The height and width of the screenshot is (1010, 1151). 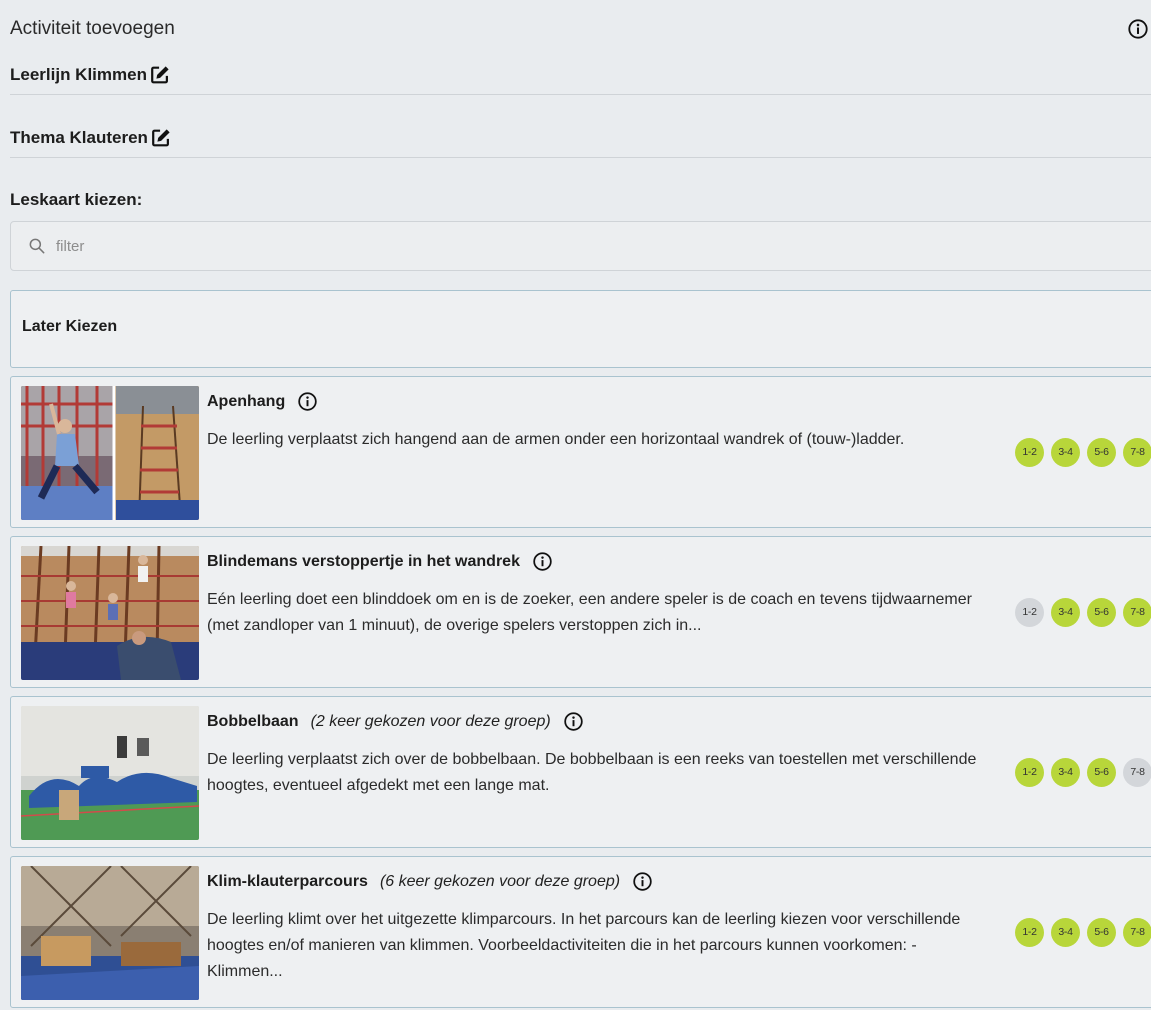 What do you see at coordinates (430, 721) in the screenshot?
I see `activity-selection-count: (2 keer gekozen voor deze groep)` at bounding box center [430, 721].